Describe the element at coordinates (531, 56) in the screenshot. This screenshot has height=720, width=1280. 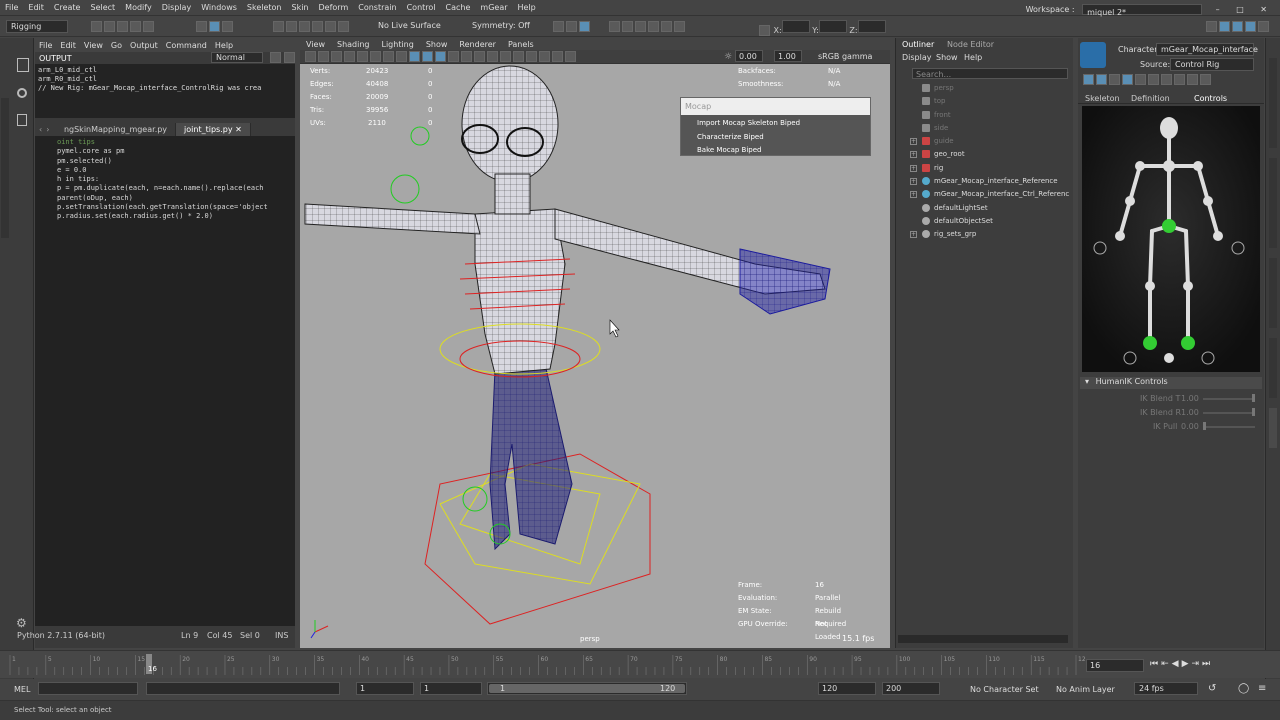
I see `depth-of-field-icon` at that location.